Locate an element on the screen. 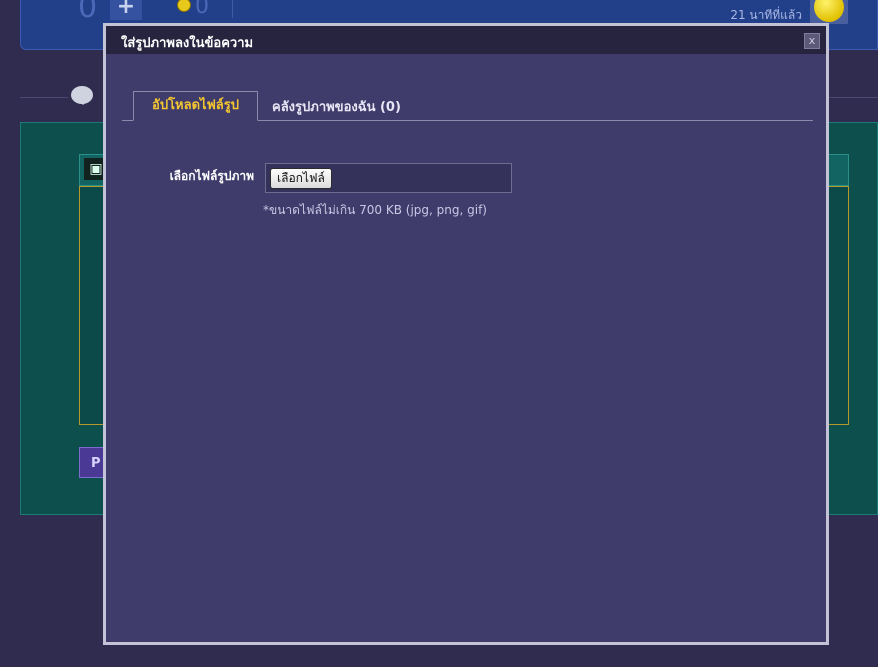 Image resolution: width=878 pixels, height=667 pixels. comment-bubble-icon is located at coordinates (82, 95).